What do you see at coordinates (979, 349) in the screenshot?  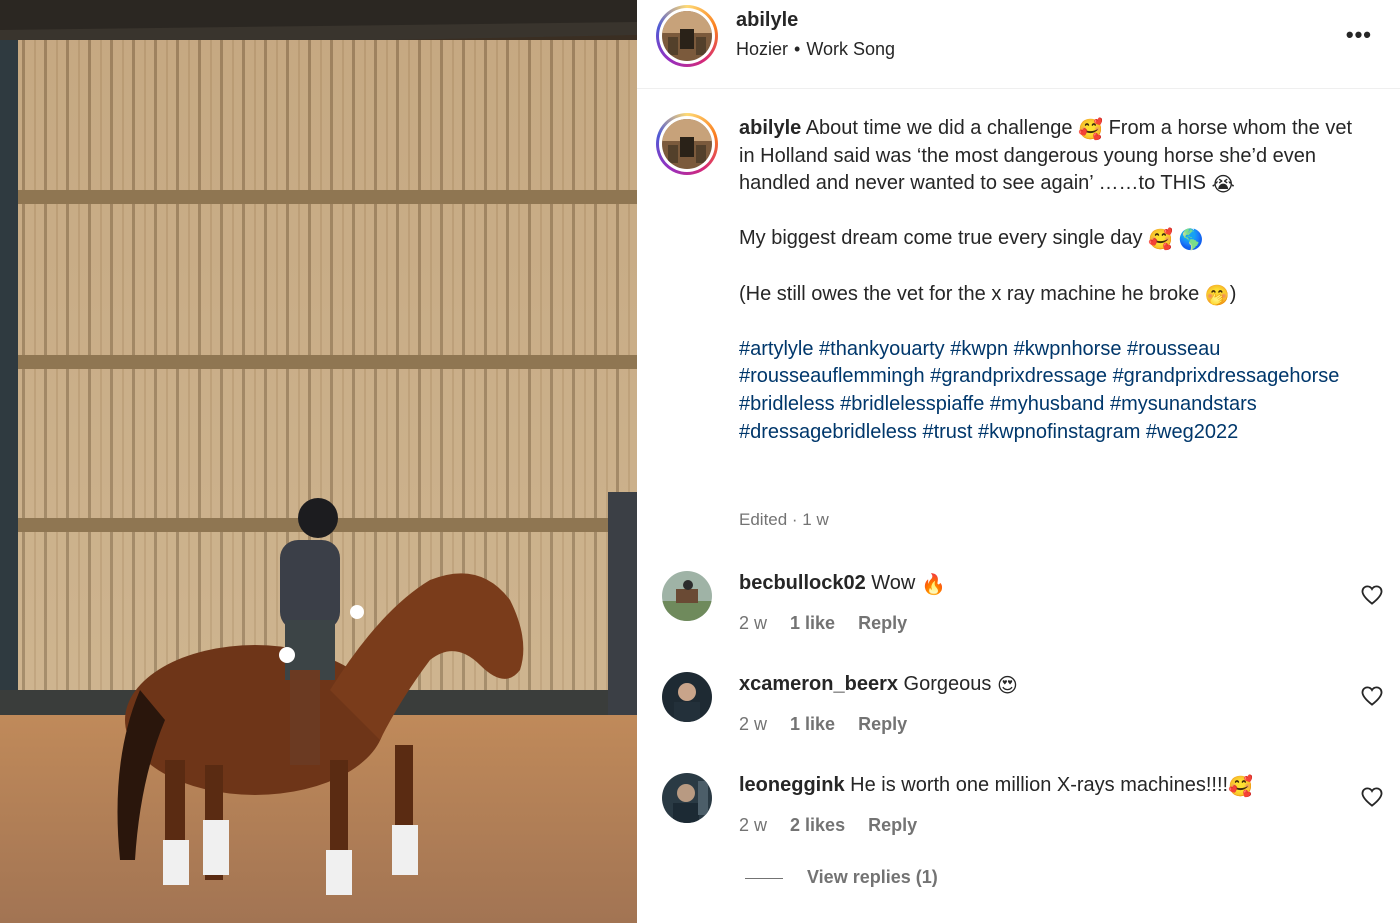 I see `hashtag-link: #kwpn` at bounding box center [979, 349].